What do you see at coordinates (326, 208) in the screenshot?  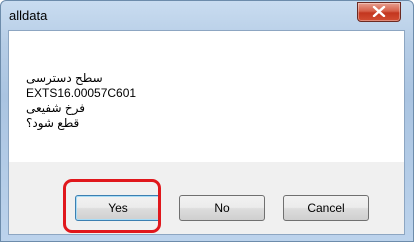 I see `cancel-button: Cancel` at bounding box center [326, 208].